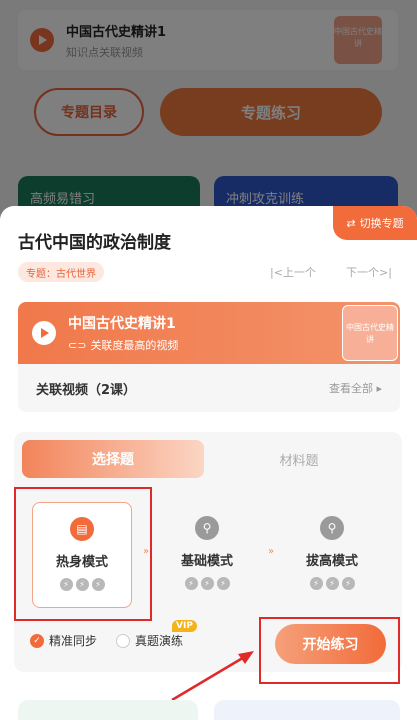  Describe the element at coordinates (212, 676) in the screenshot. I see `annotation-arrow` at that location.